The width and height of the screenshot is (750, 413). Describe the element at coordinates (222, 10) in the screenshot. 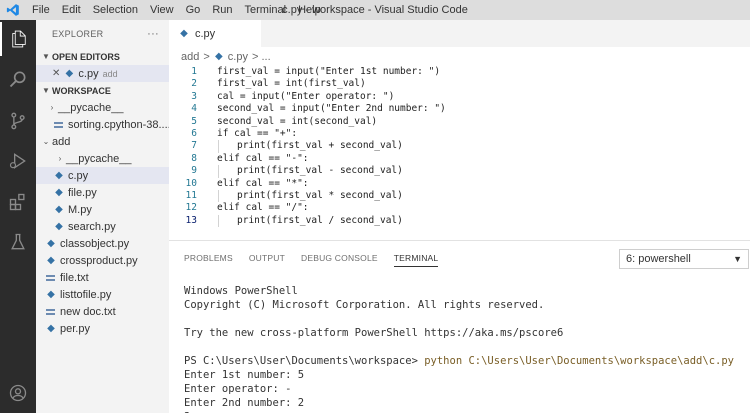

I see `menu-run: Run` at that location.